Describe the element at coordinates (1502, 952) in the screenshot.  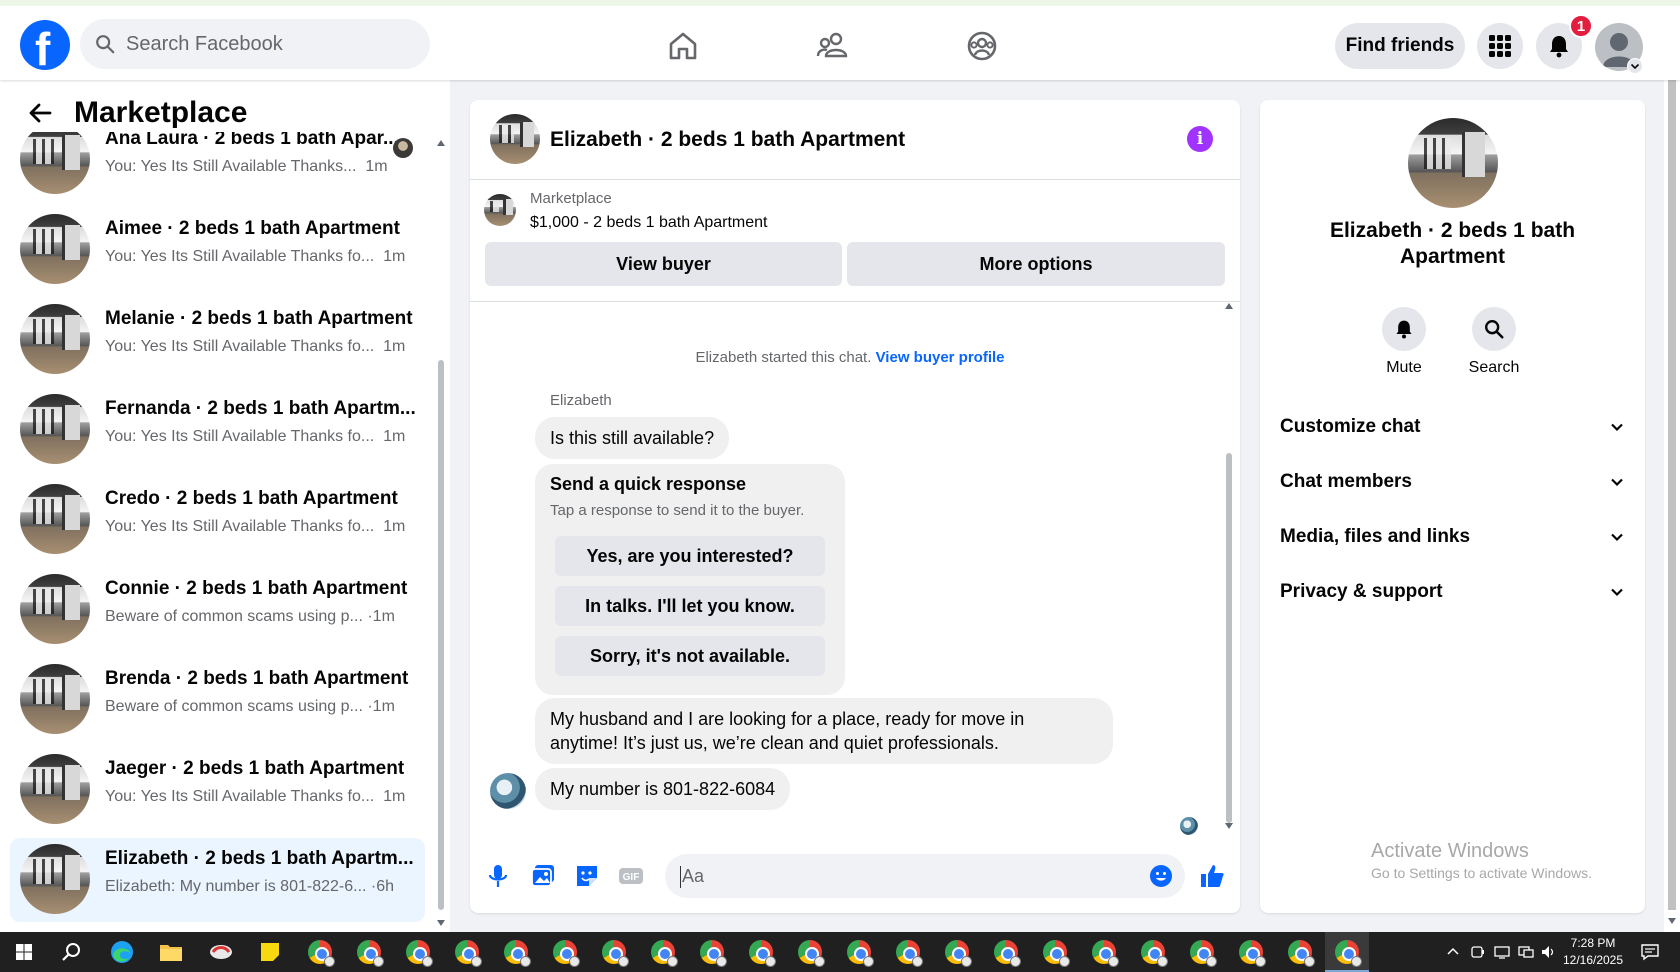
I see `display-icon` at that location.